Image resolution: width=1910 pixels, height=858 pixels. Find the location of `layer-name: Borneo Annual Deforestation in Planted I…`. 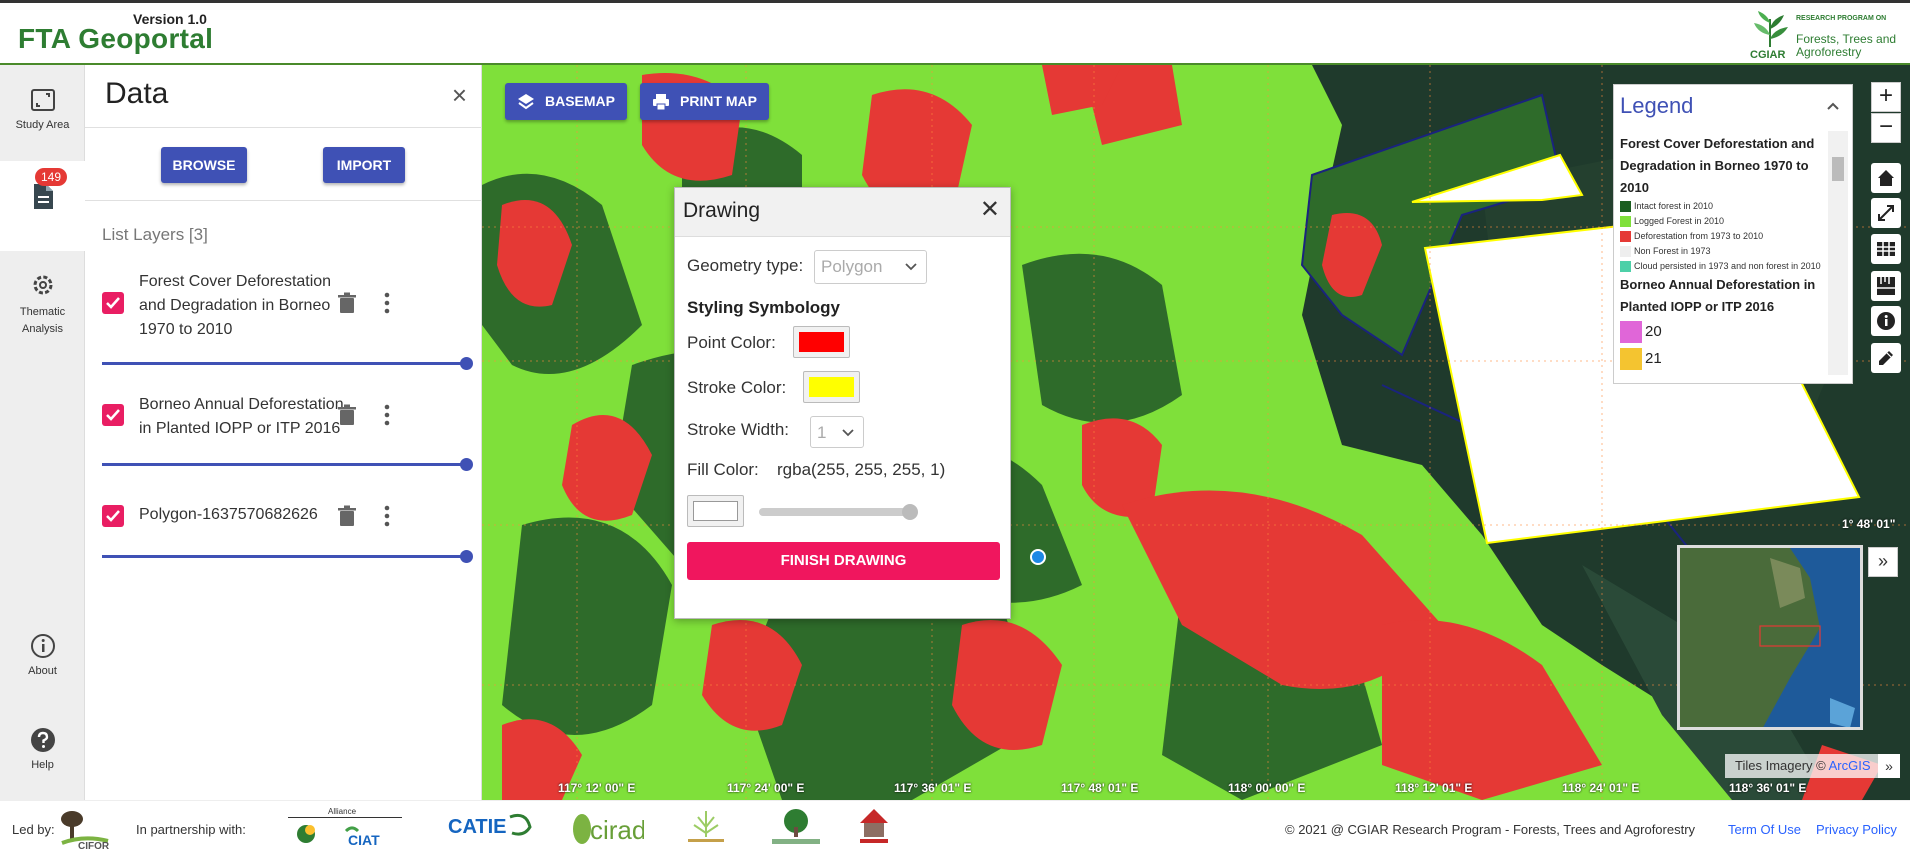

layer-name: Borneo Annual Deforestation in Planted I… is located at coordinates (241, 416).